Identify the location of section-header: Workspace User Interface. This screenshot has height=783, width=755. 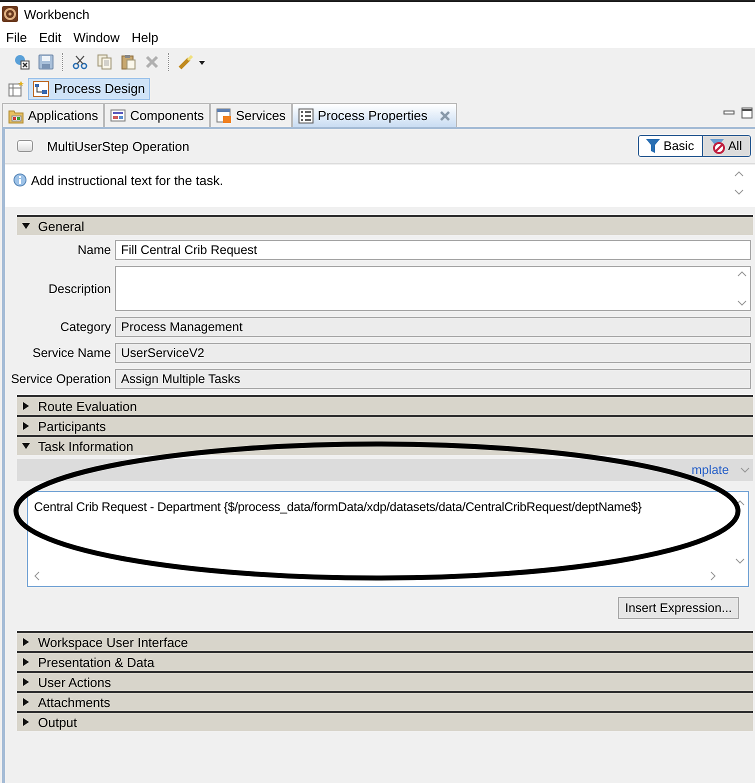
(385, 641).